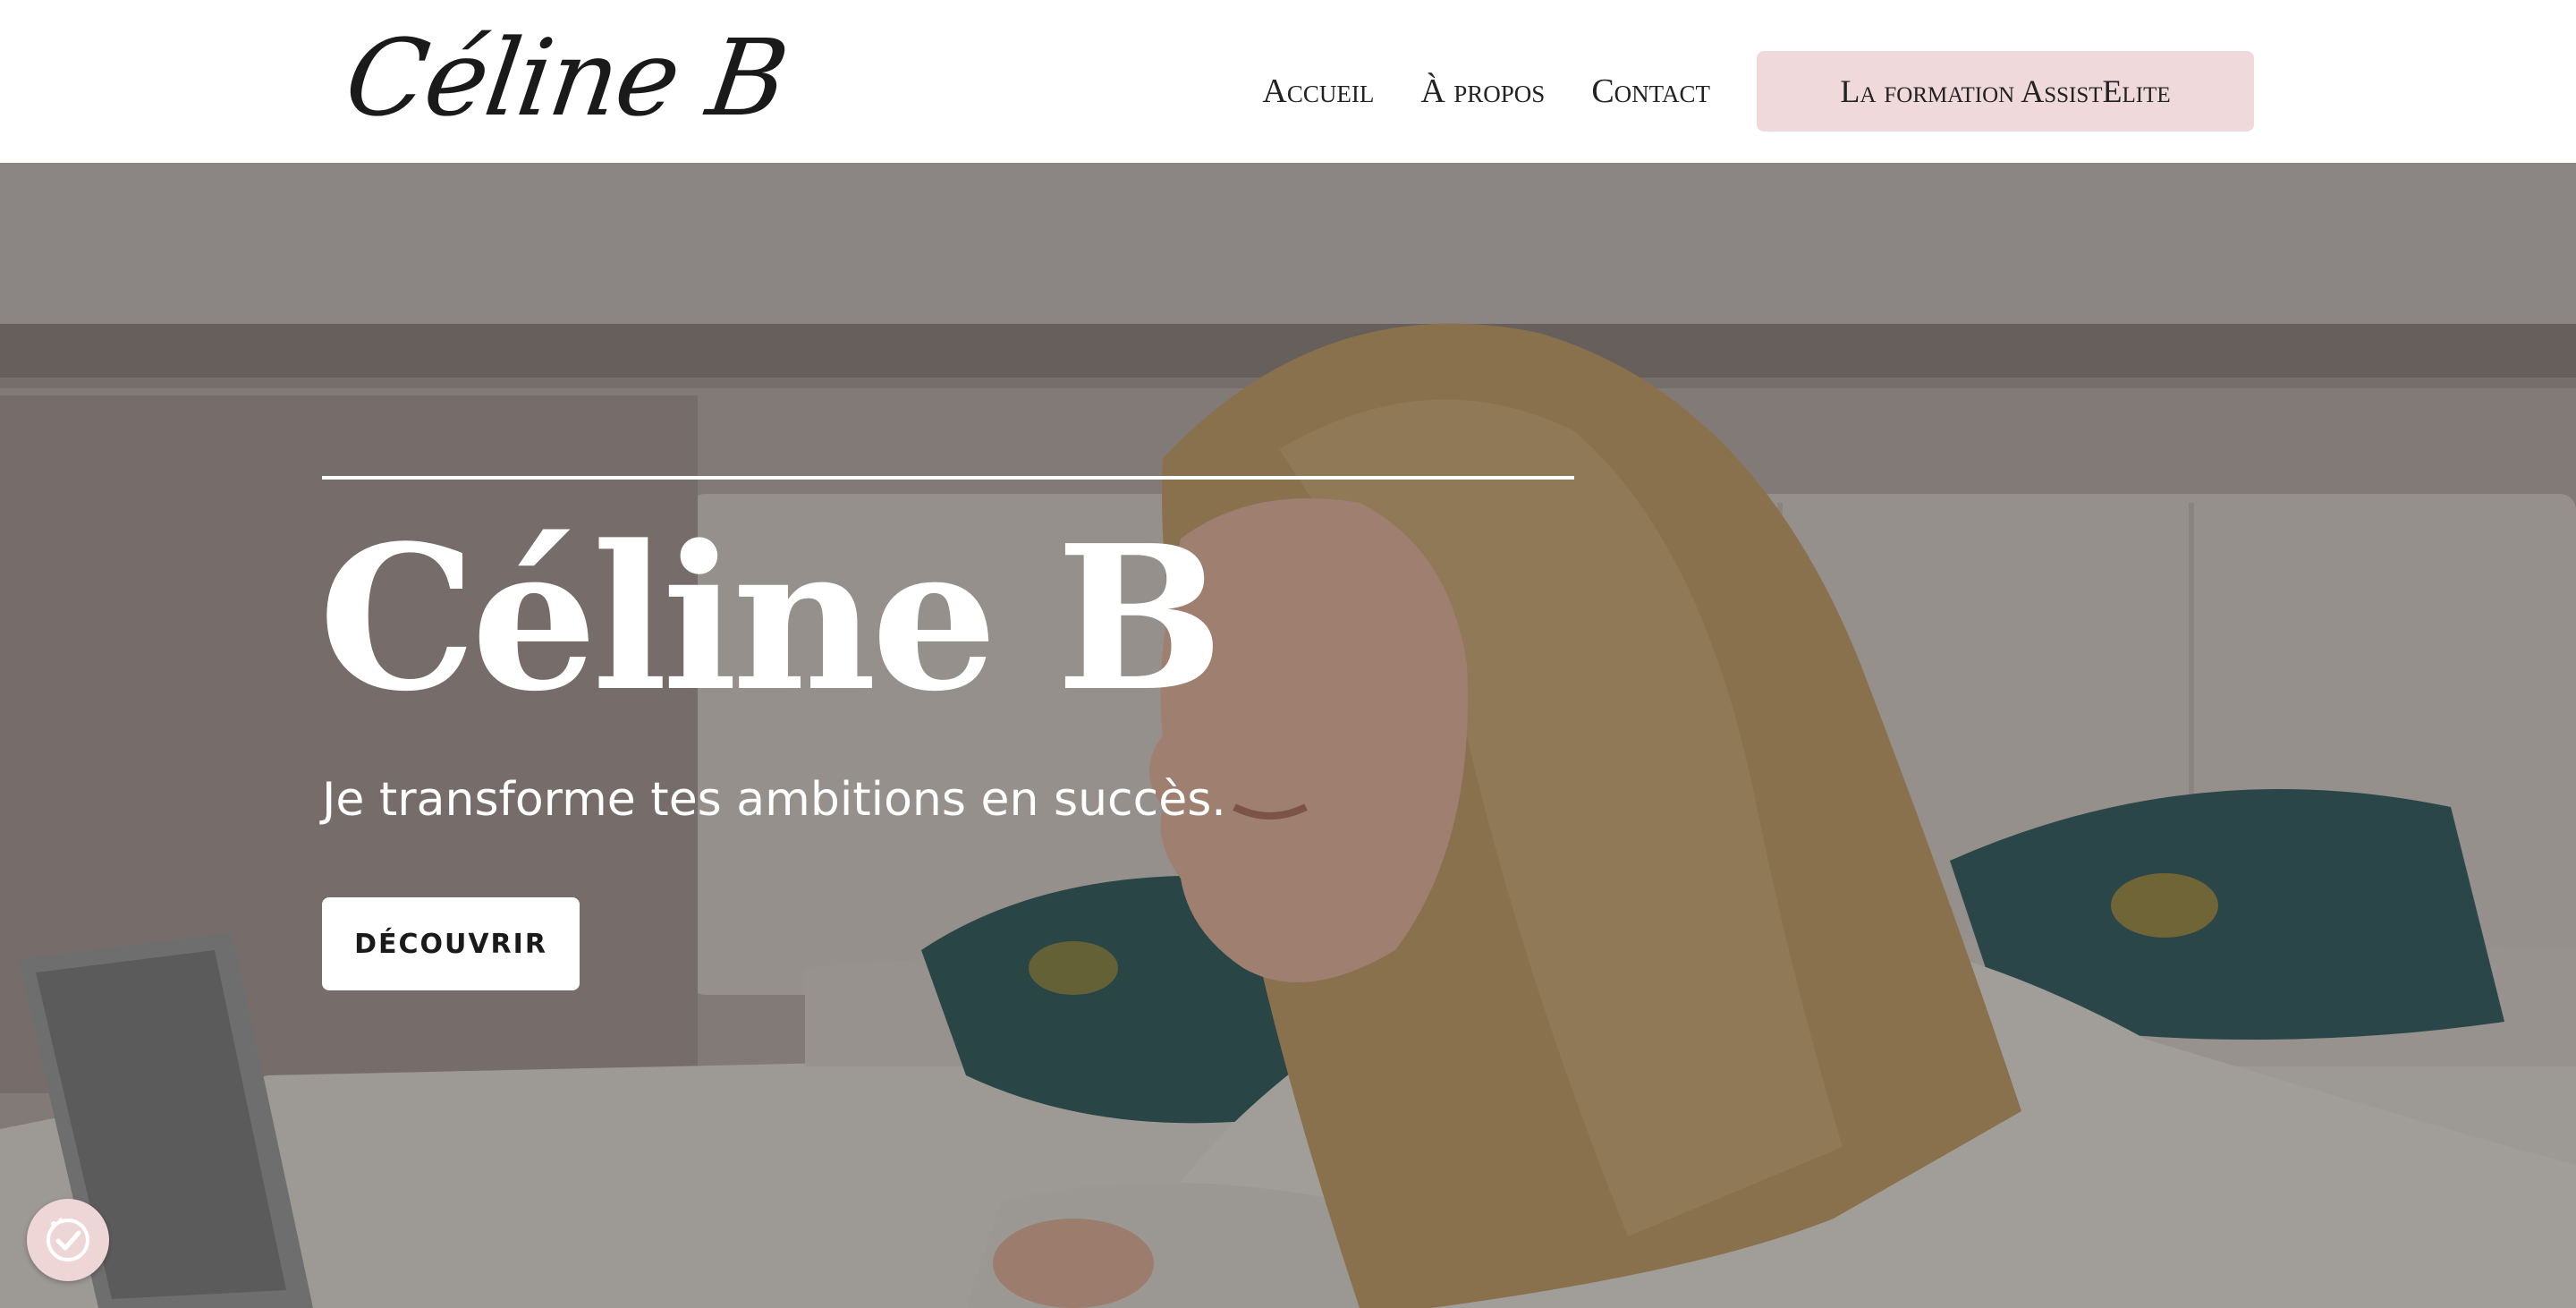 Image resolution: width=2576 pixels, height=1308 pixels. I want to click on discover-button: DÉCOUVRIR, so click(451, 943).